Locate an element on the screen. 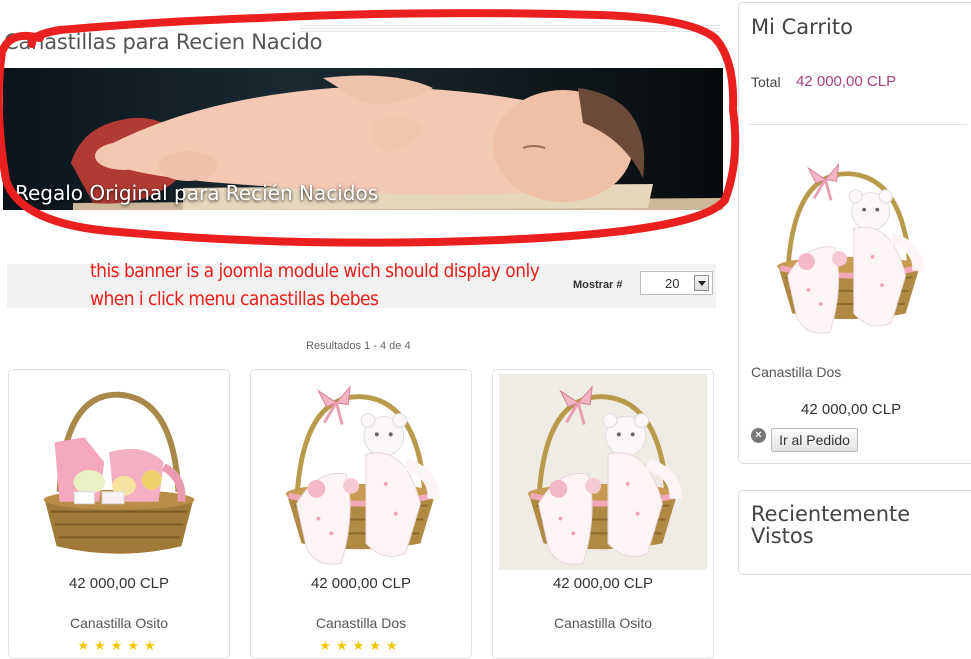  cart-item-price: 42 000,00 CLP is located at coordinates (851, 409).